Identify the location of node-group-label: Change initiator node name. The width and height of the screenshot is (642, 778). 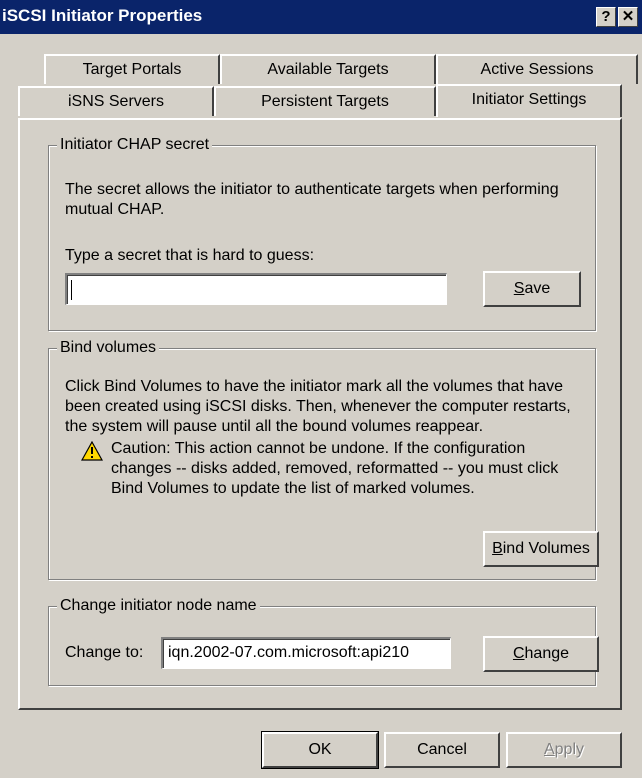
(158, 606).